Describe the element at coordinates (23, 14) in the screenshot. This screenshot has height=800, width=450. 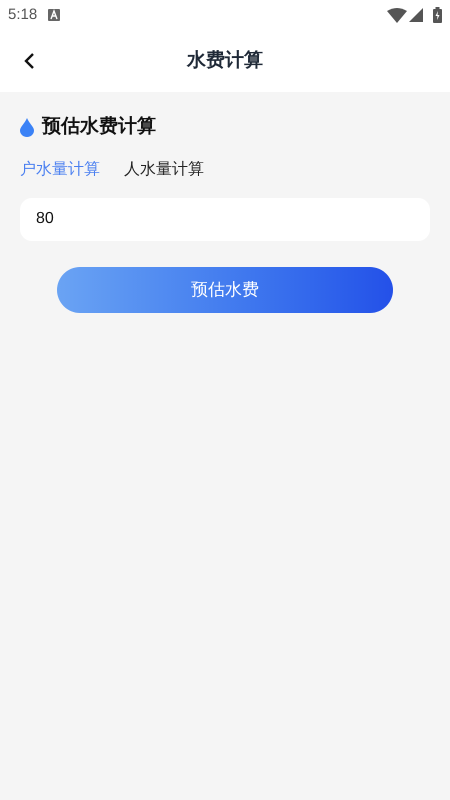
I see `status-time: 5:18` at that location.